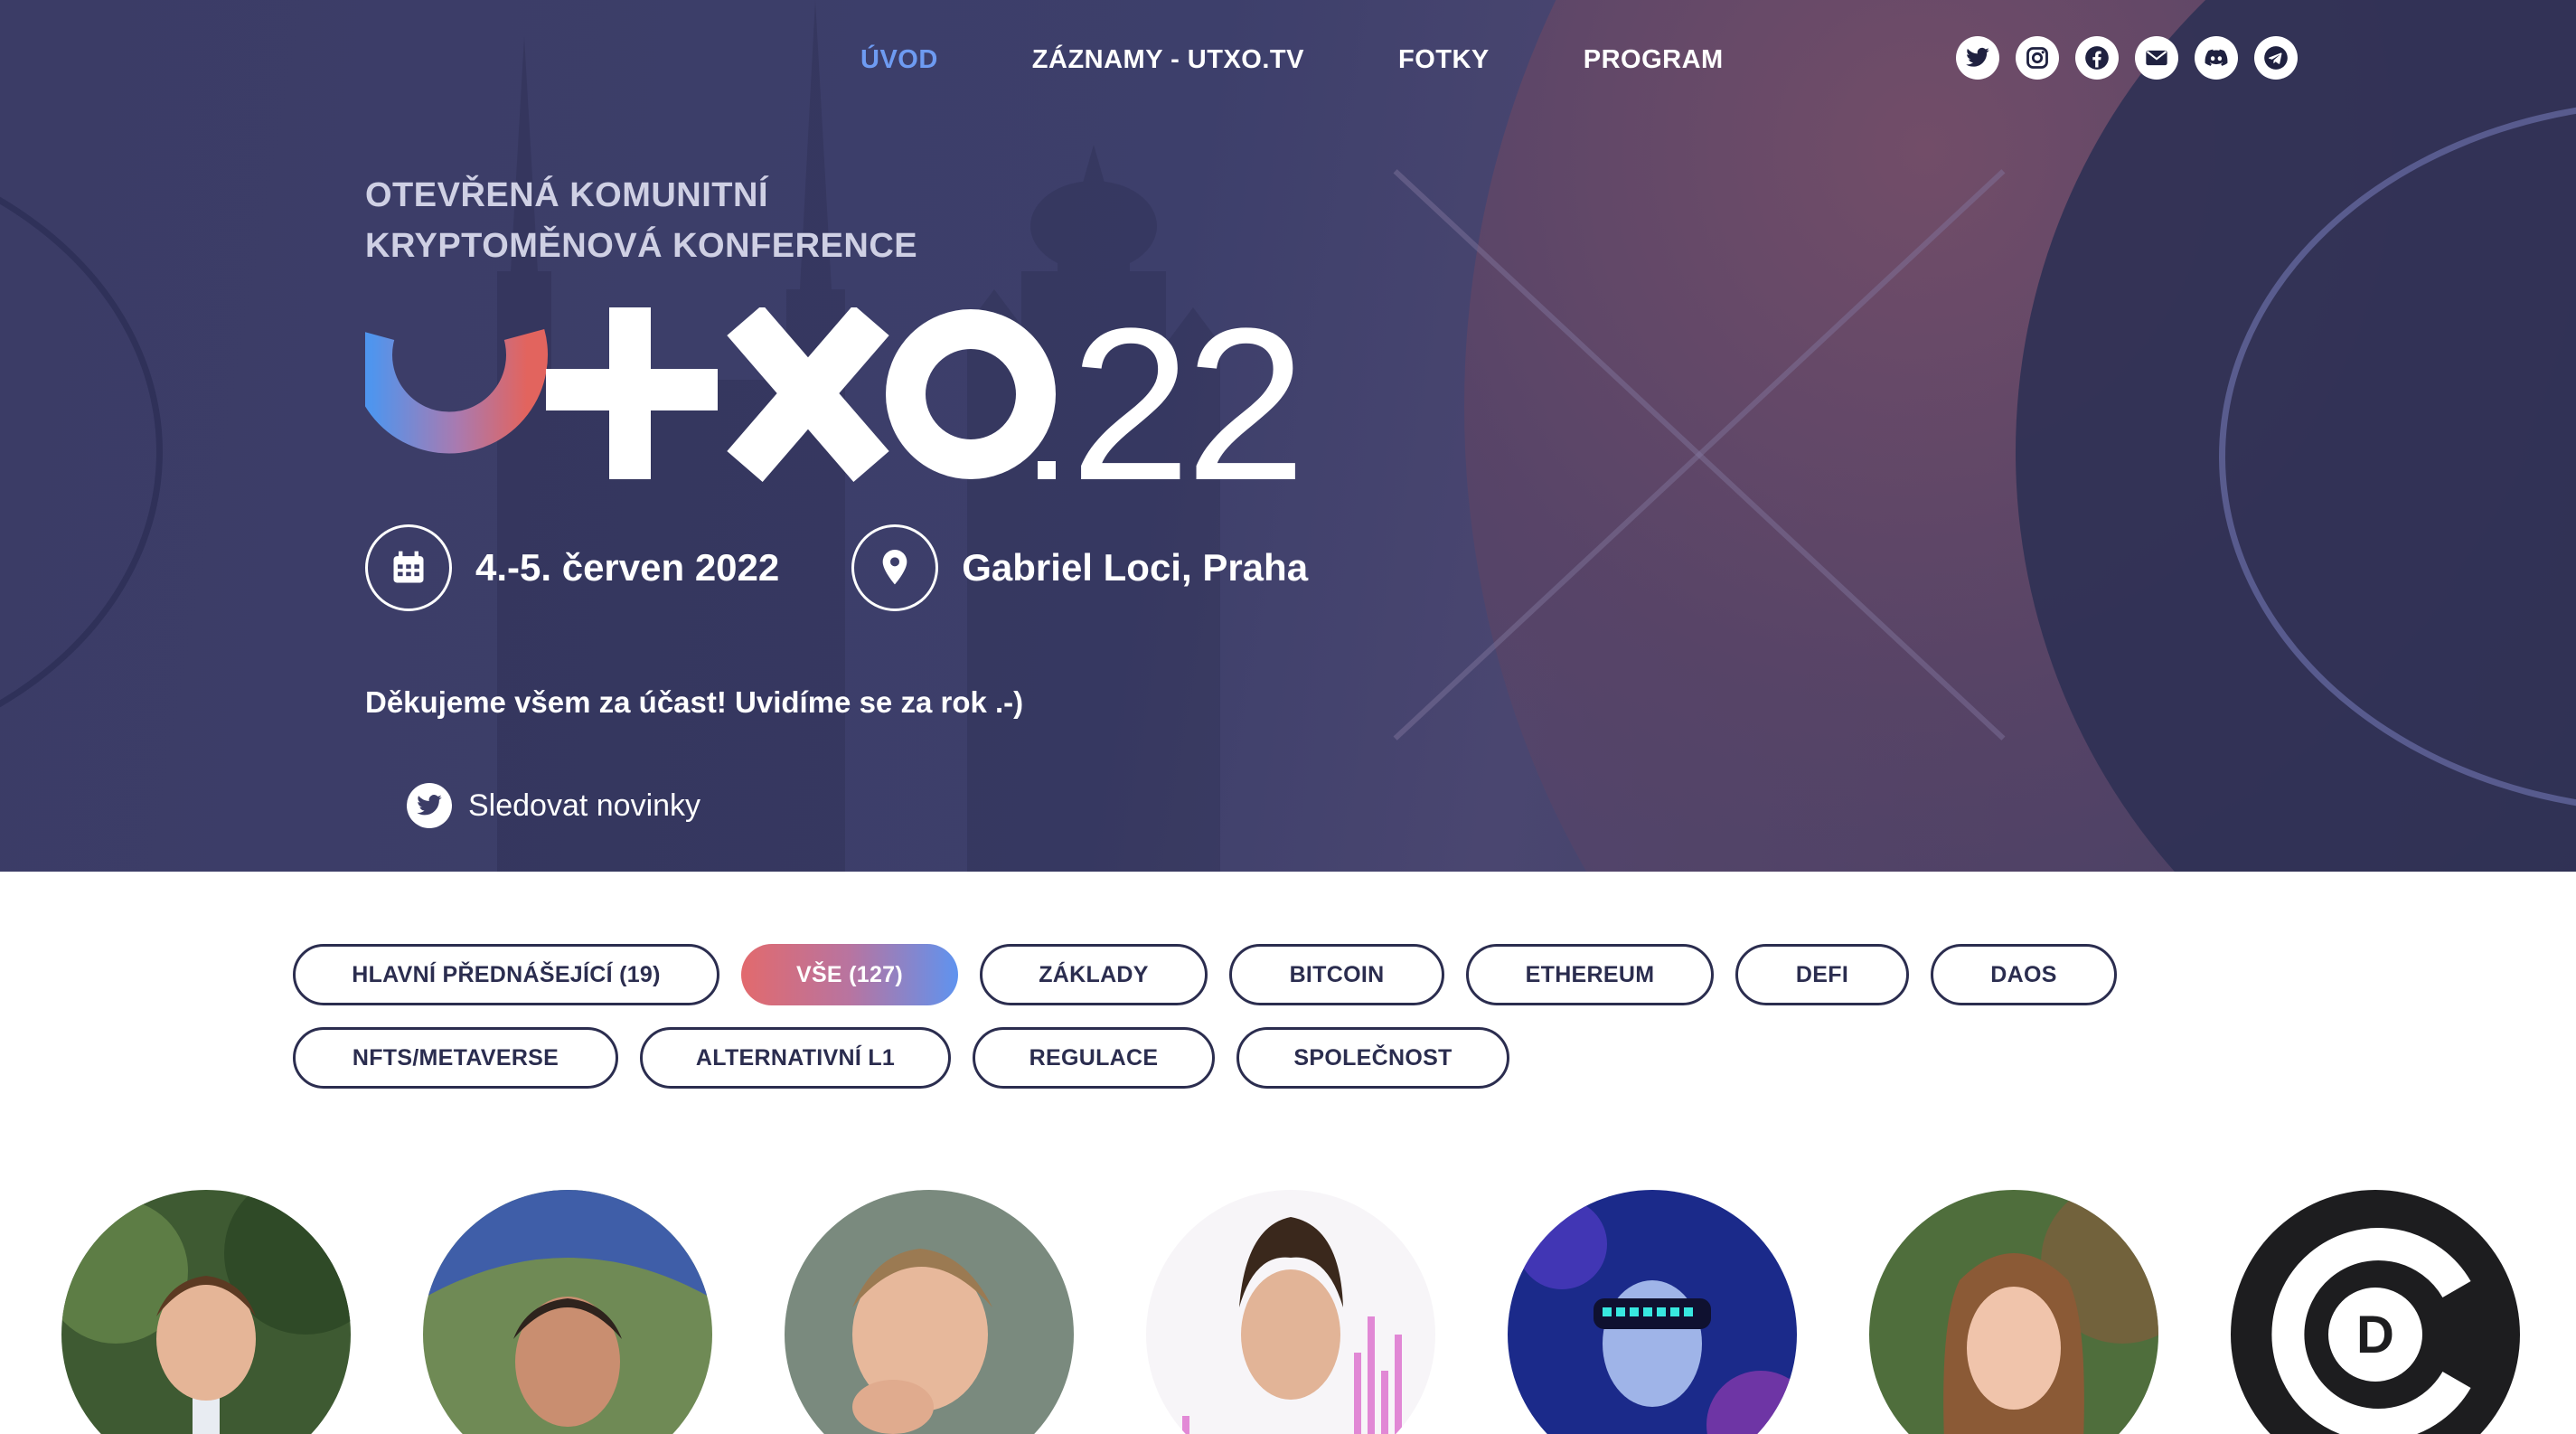 The height and width of the screenshot is (1434, 2576). I want to click on nav-item-zaznamy: ZÁZNAMY - UTXO.TV, so click(1168, 60).